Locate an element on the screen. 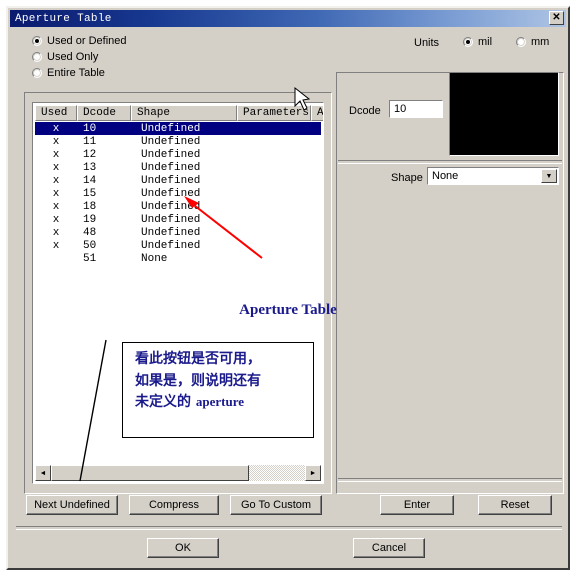  annotation-line-2: 如果是，则说明还有 is located at coordinates (198, 380).